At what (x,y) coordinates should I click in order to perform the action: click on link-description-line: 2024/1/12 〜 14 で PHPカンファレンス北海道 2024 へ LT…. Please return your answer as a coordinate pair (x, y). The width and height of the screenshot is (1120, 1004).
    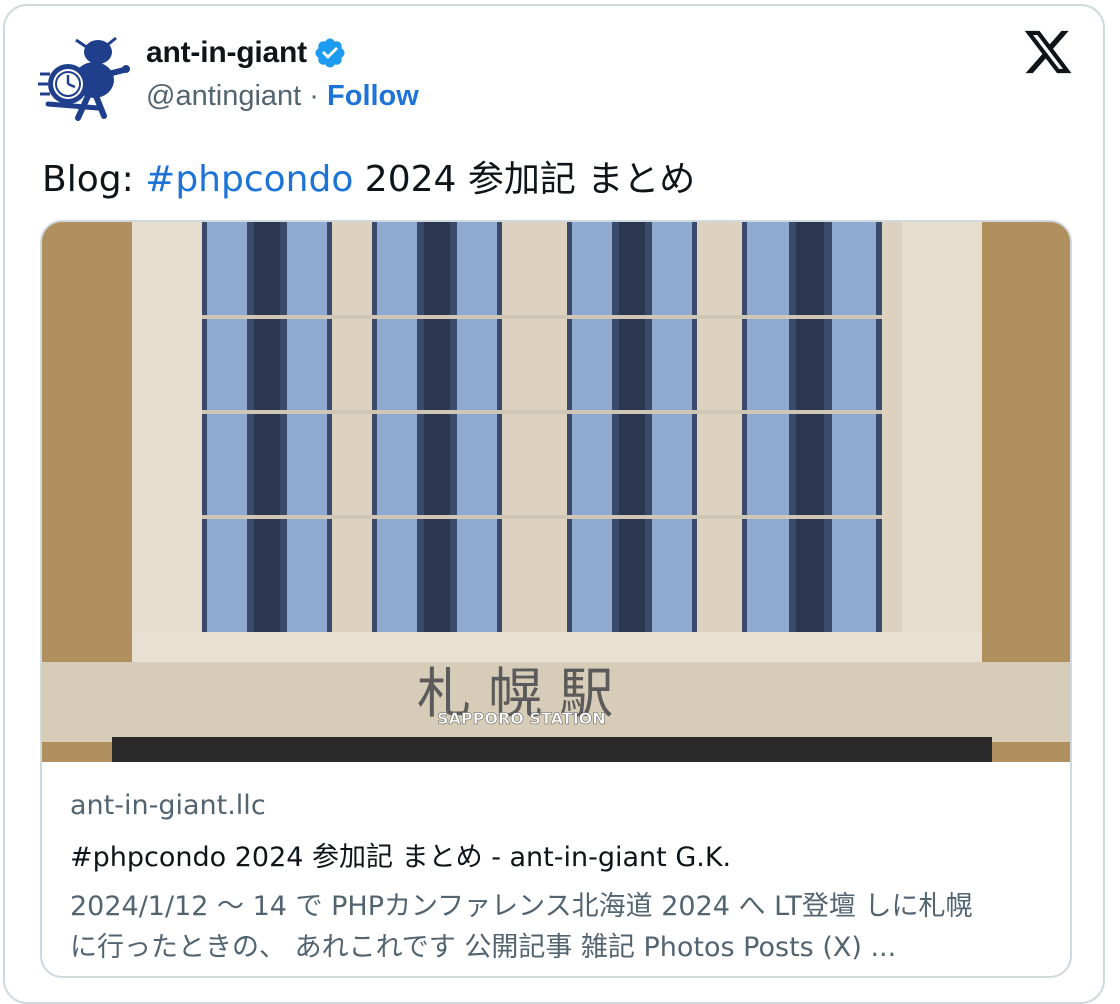
    Looking at the image, I should click on (521, 906).